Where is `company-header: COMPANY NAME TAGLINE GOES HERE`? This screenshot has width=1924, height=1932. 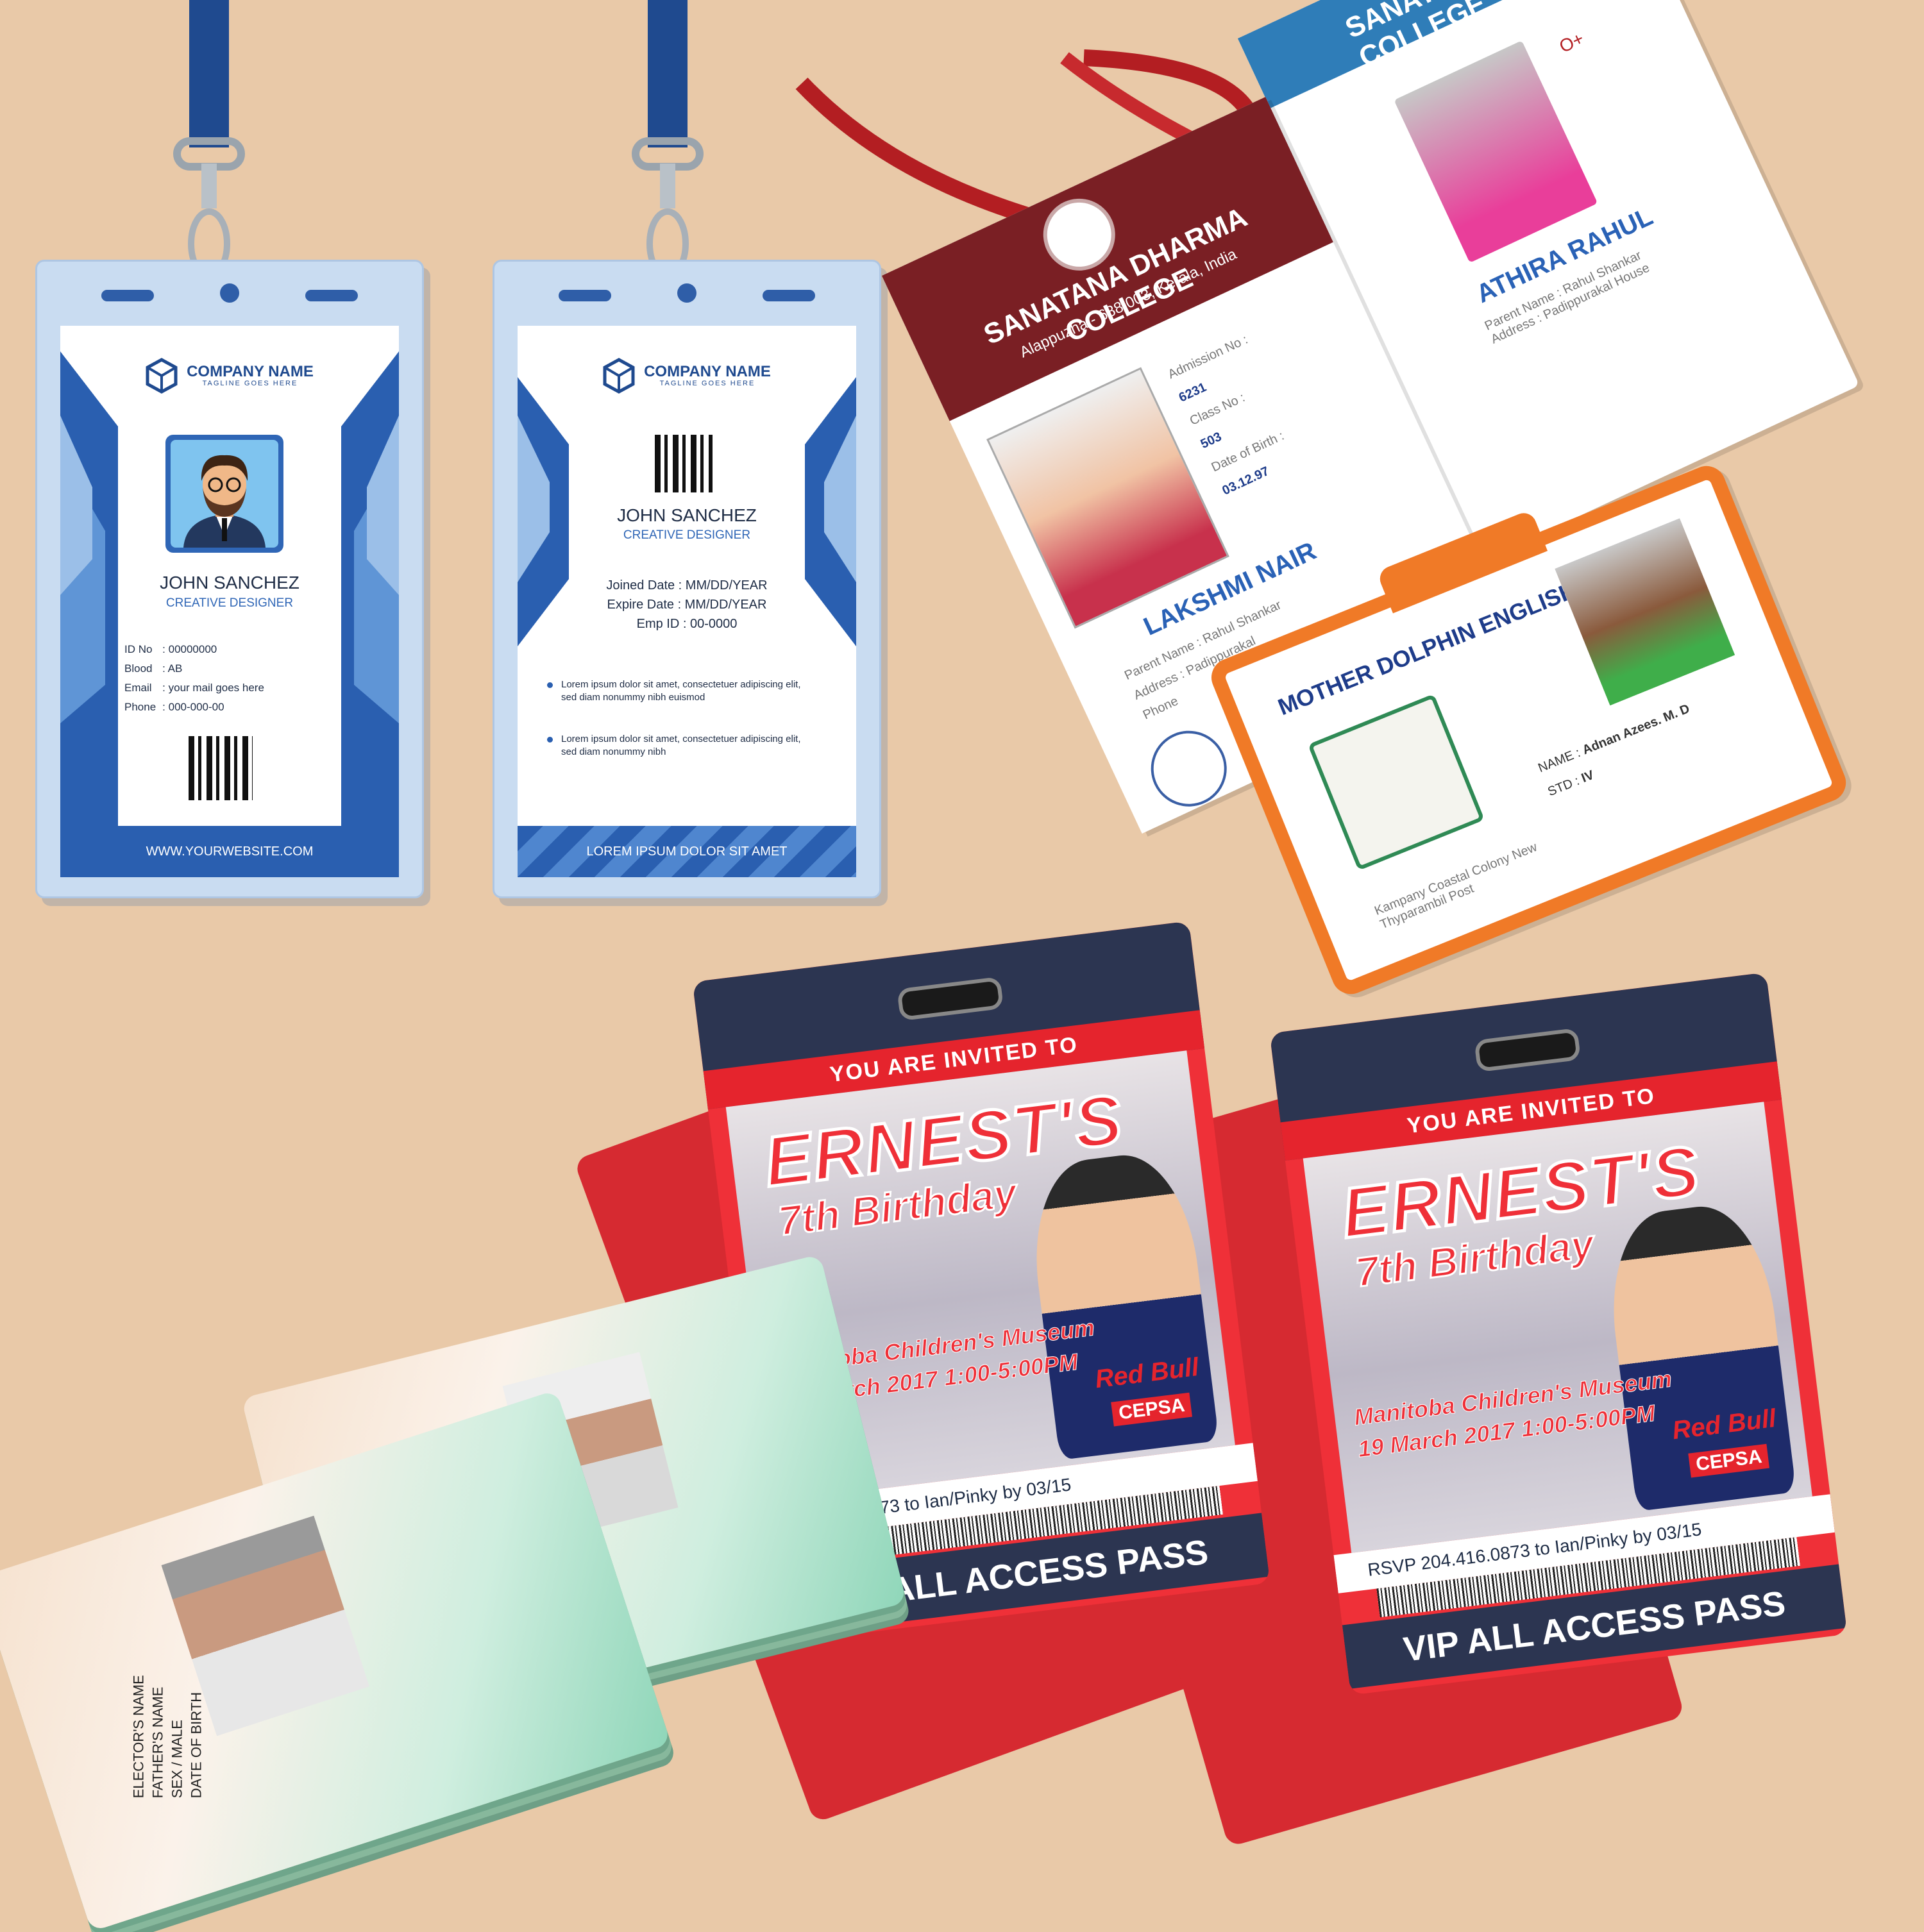
company-header: COMPANY NAME TAGLINE GOES HERE is located at coordinates (229, 376).